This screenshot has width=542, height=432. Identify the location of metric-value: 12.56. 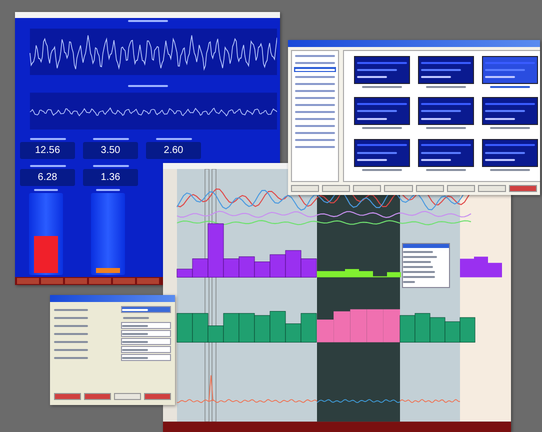
(47, 150).